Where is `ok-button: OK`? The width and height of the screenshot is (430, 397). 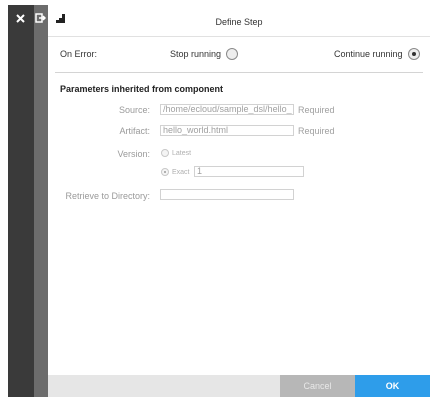
ok-button: OK is located at coordinates (392, 386).